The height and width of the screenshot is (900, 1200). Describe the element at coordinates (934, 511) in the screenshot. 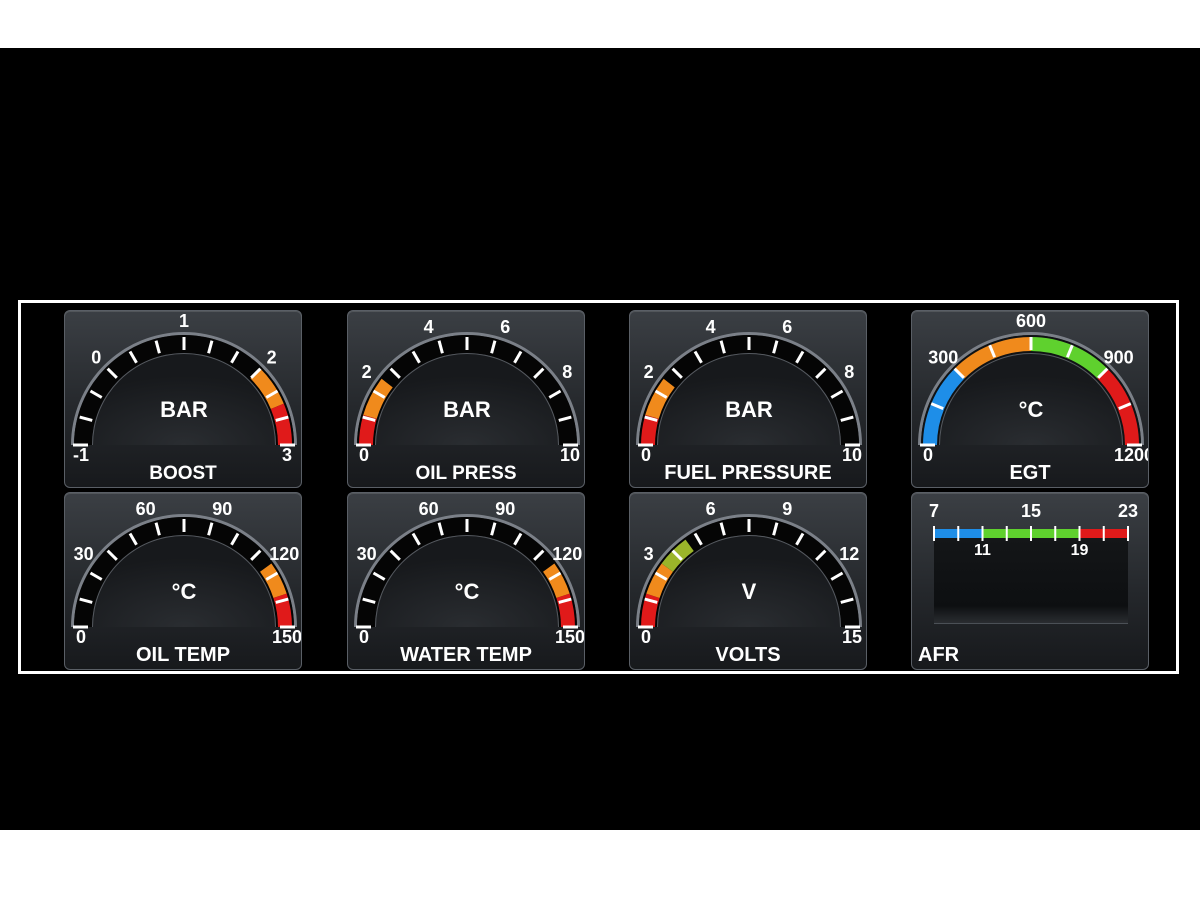

I see `afr-scale-label: 7` at that location.